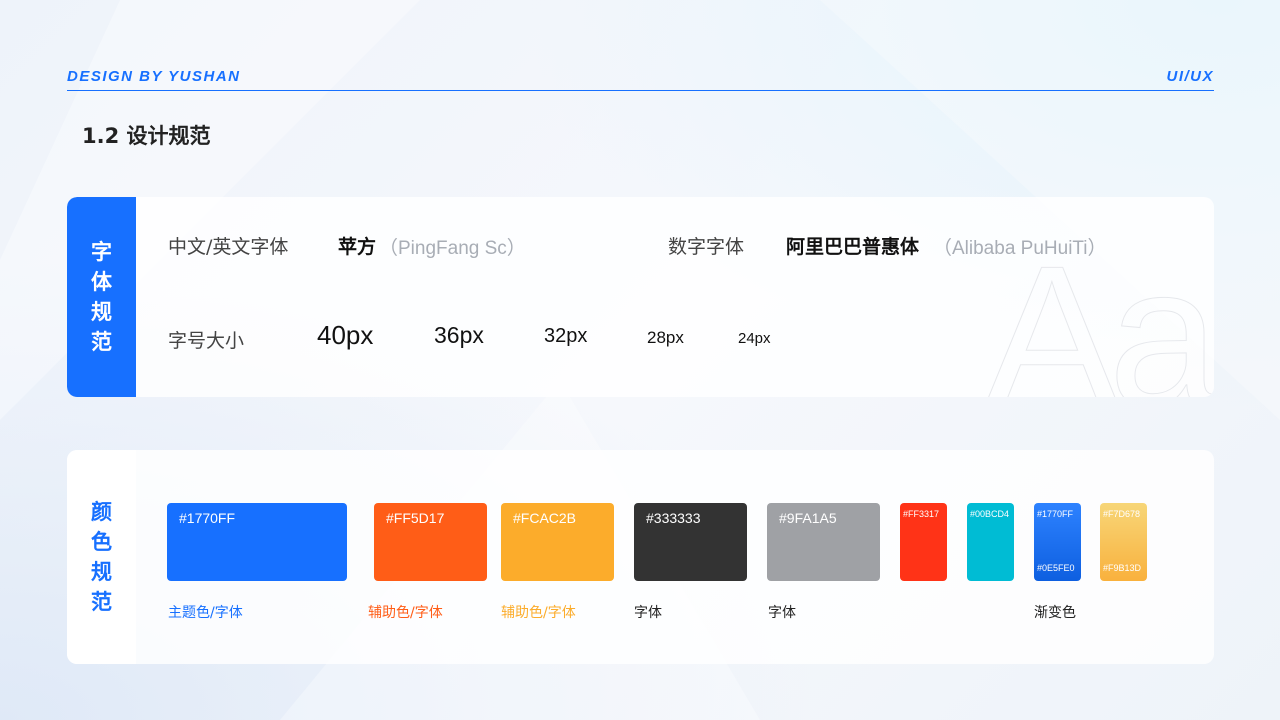  Describe the element at coordinates (990, 514) in the screenshot. I see `swatch-hex: #00BCD4` at that location.